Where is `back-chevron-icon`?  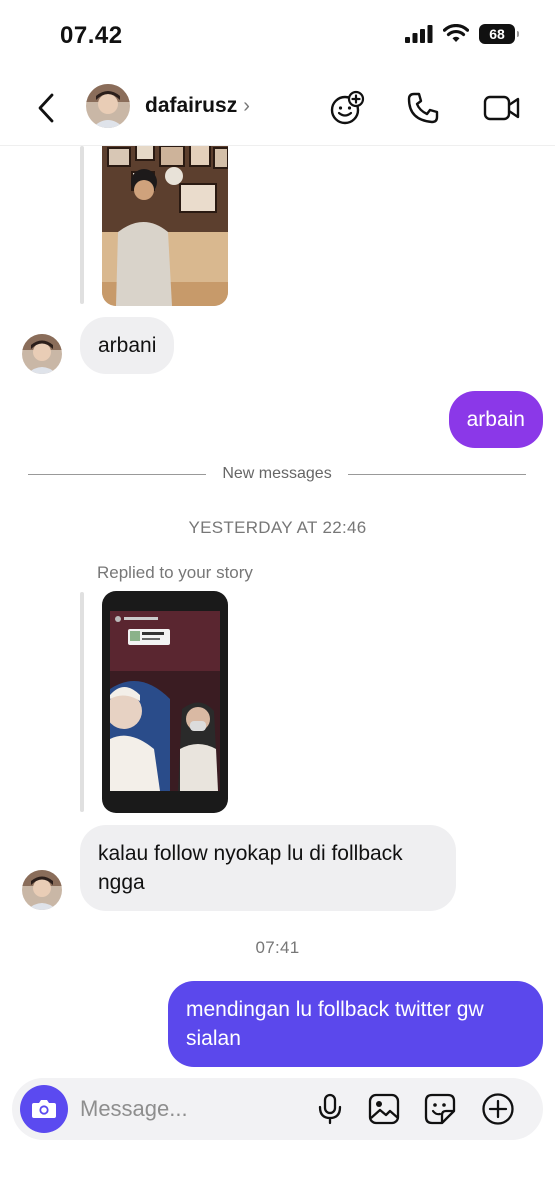
back-chevron-icon is located at coordinates (46, 108).